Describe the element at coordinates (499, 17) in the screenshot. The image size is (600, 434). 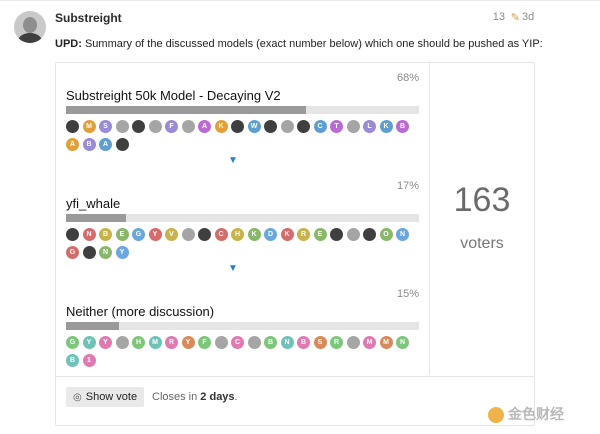
I see `edit-count: 13` at that location.